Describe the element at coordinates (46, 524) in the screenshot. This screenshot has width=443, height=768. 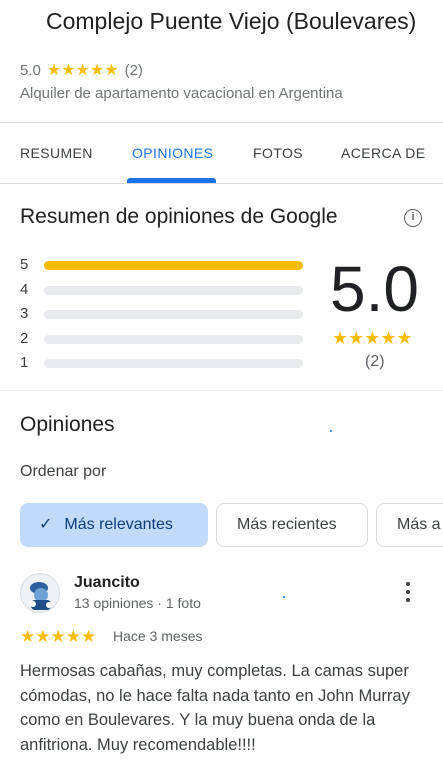
I see `check-icon: ✓` at that location.